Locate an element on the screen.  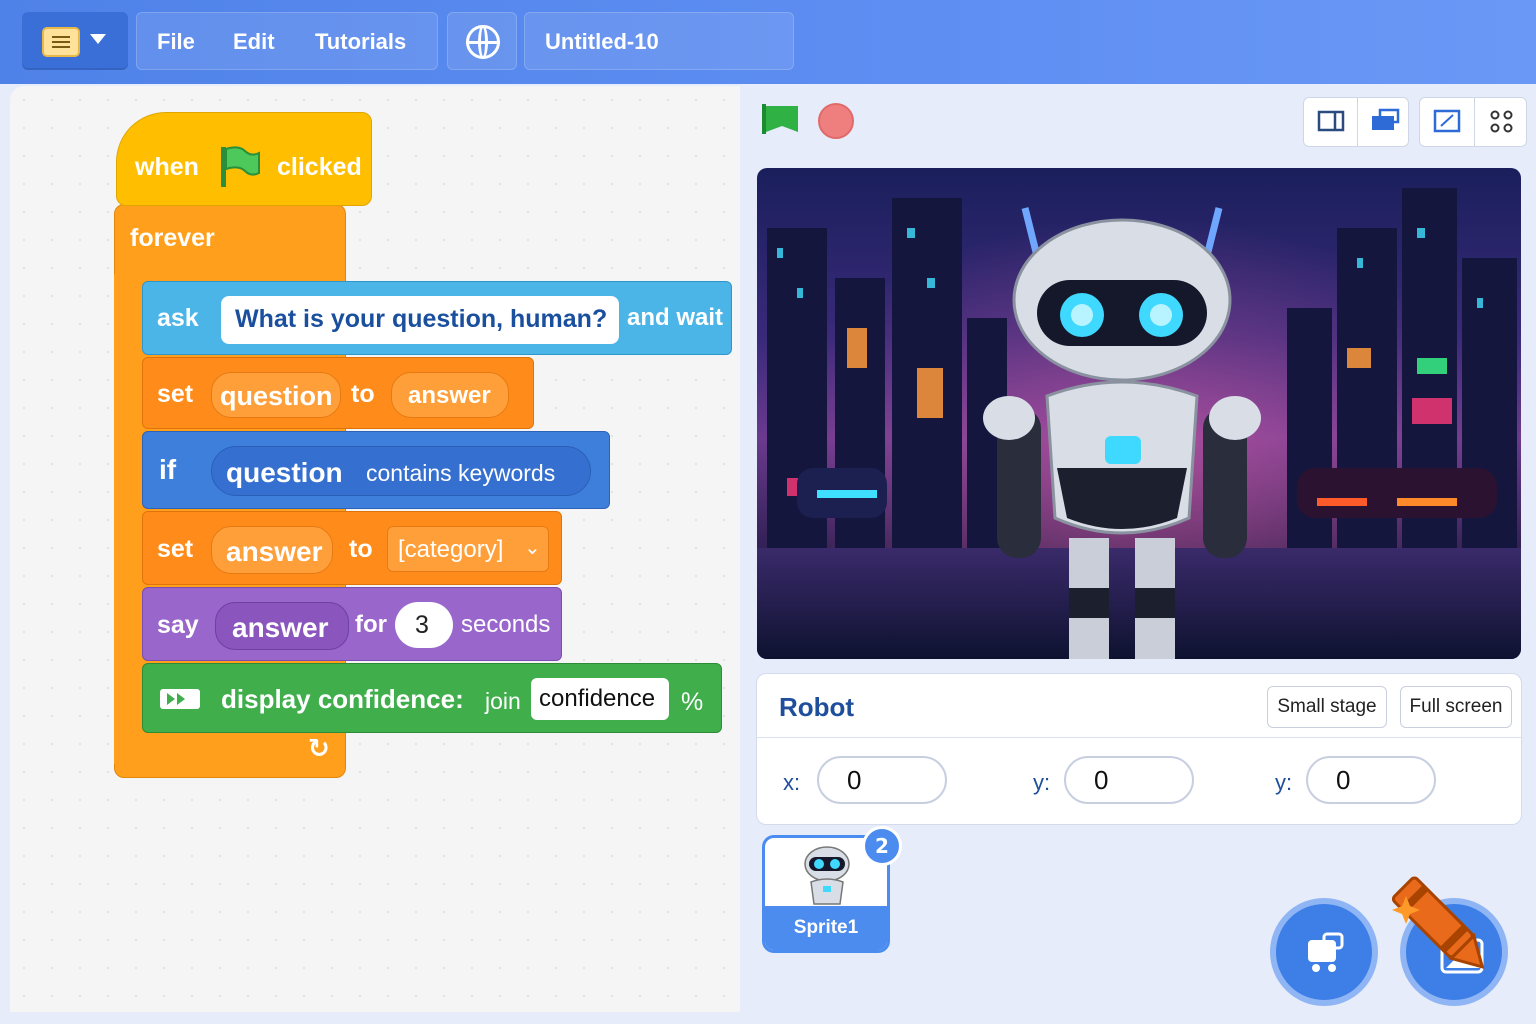
join-label: join is located at coordinates (503, 701).